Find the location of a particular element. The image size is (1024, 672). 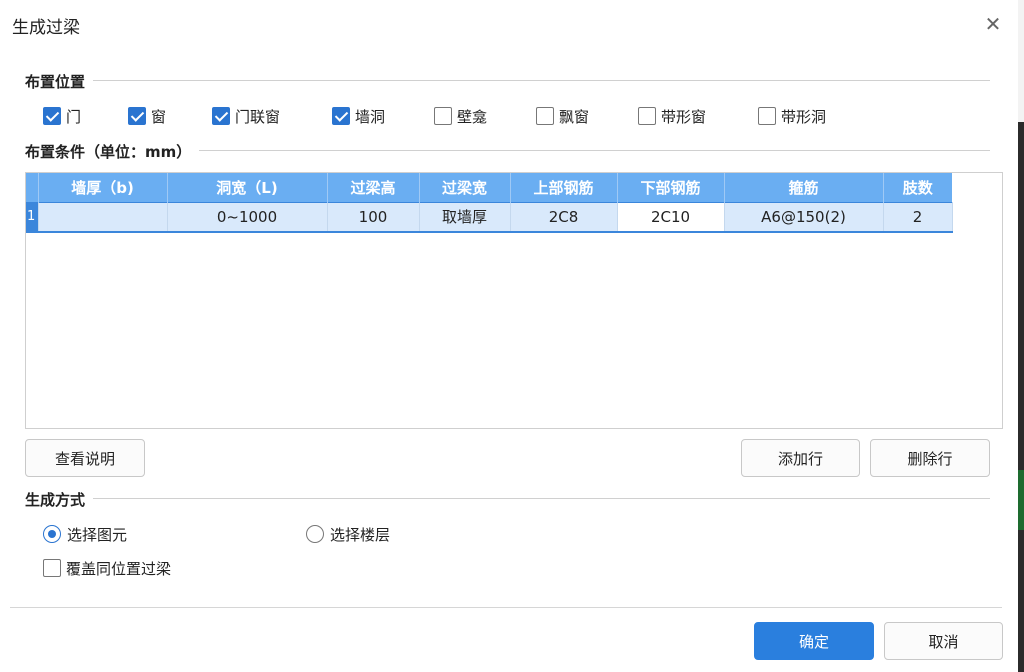

conditions-section-title: 布置条件（单位：mm） is located at coordinates (112, 151).